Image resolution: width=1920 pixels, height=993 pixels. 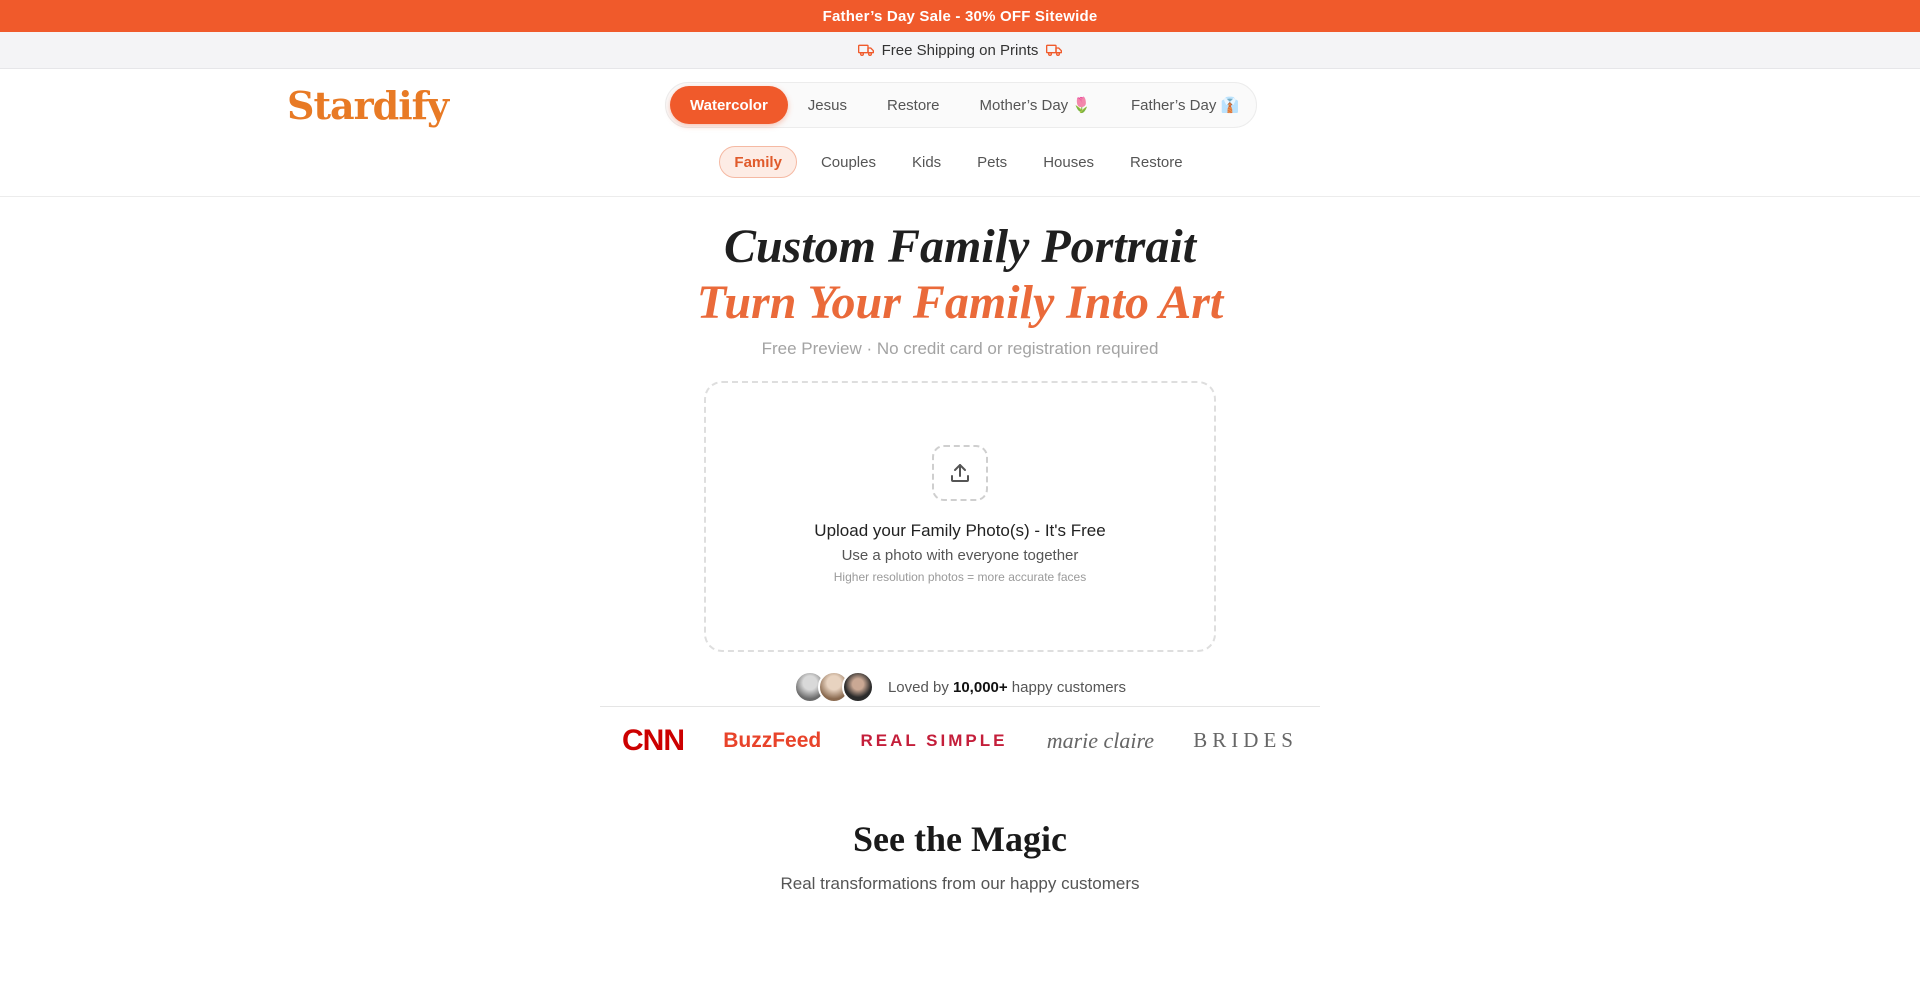 I want to click on tab-restore: Restore, so click(x=1156, y=162).